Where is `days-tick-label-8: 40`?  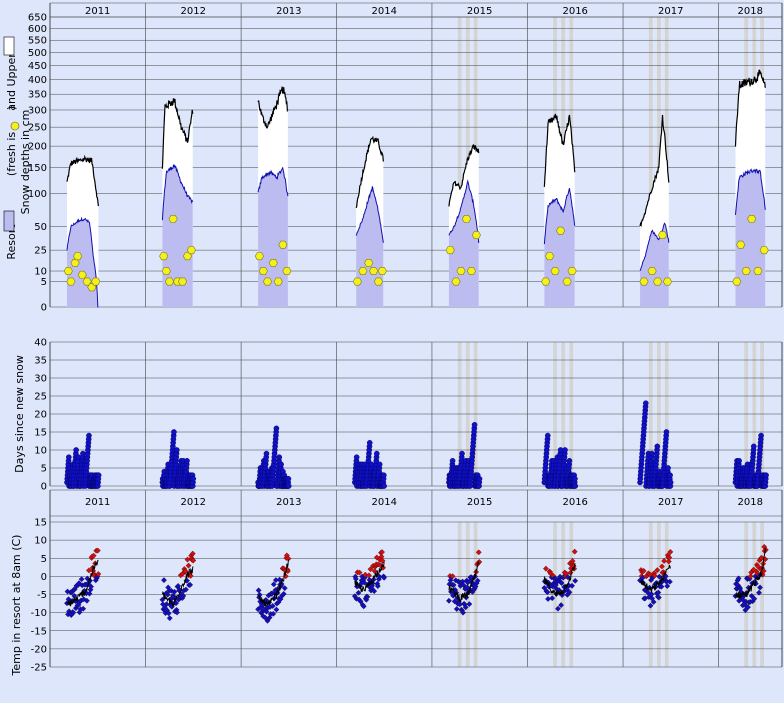
days-tick-label-8: 40 is located at coordinates (40, 343).